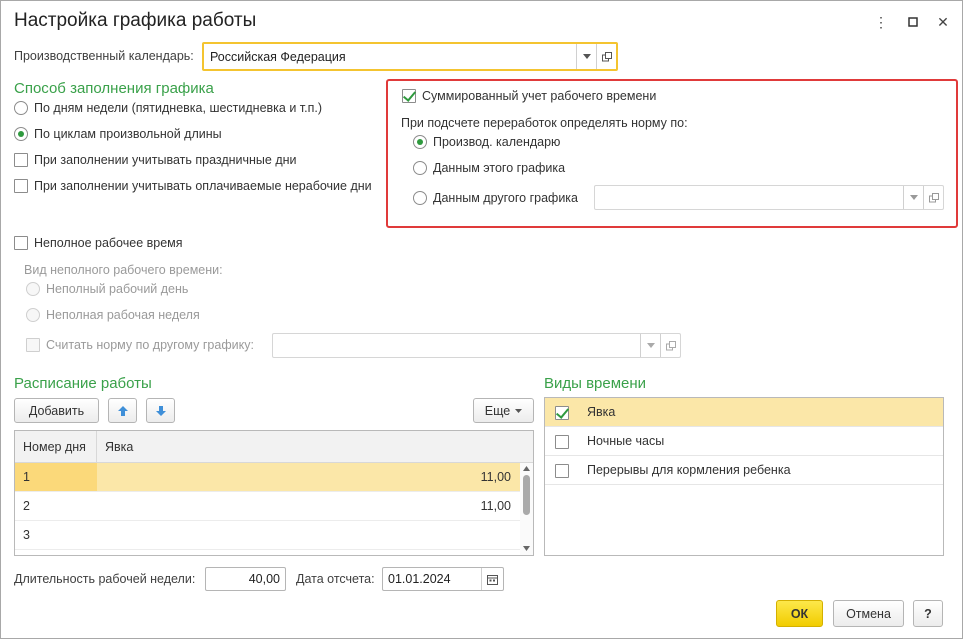 The width and height of the screenshot is (963, 639). What do you see at coordinates (420, 168) in the screenshot?
I see `radio-norm-this` at bounding box center [420, 168].